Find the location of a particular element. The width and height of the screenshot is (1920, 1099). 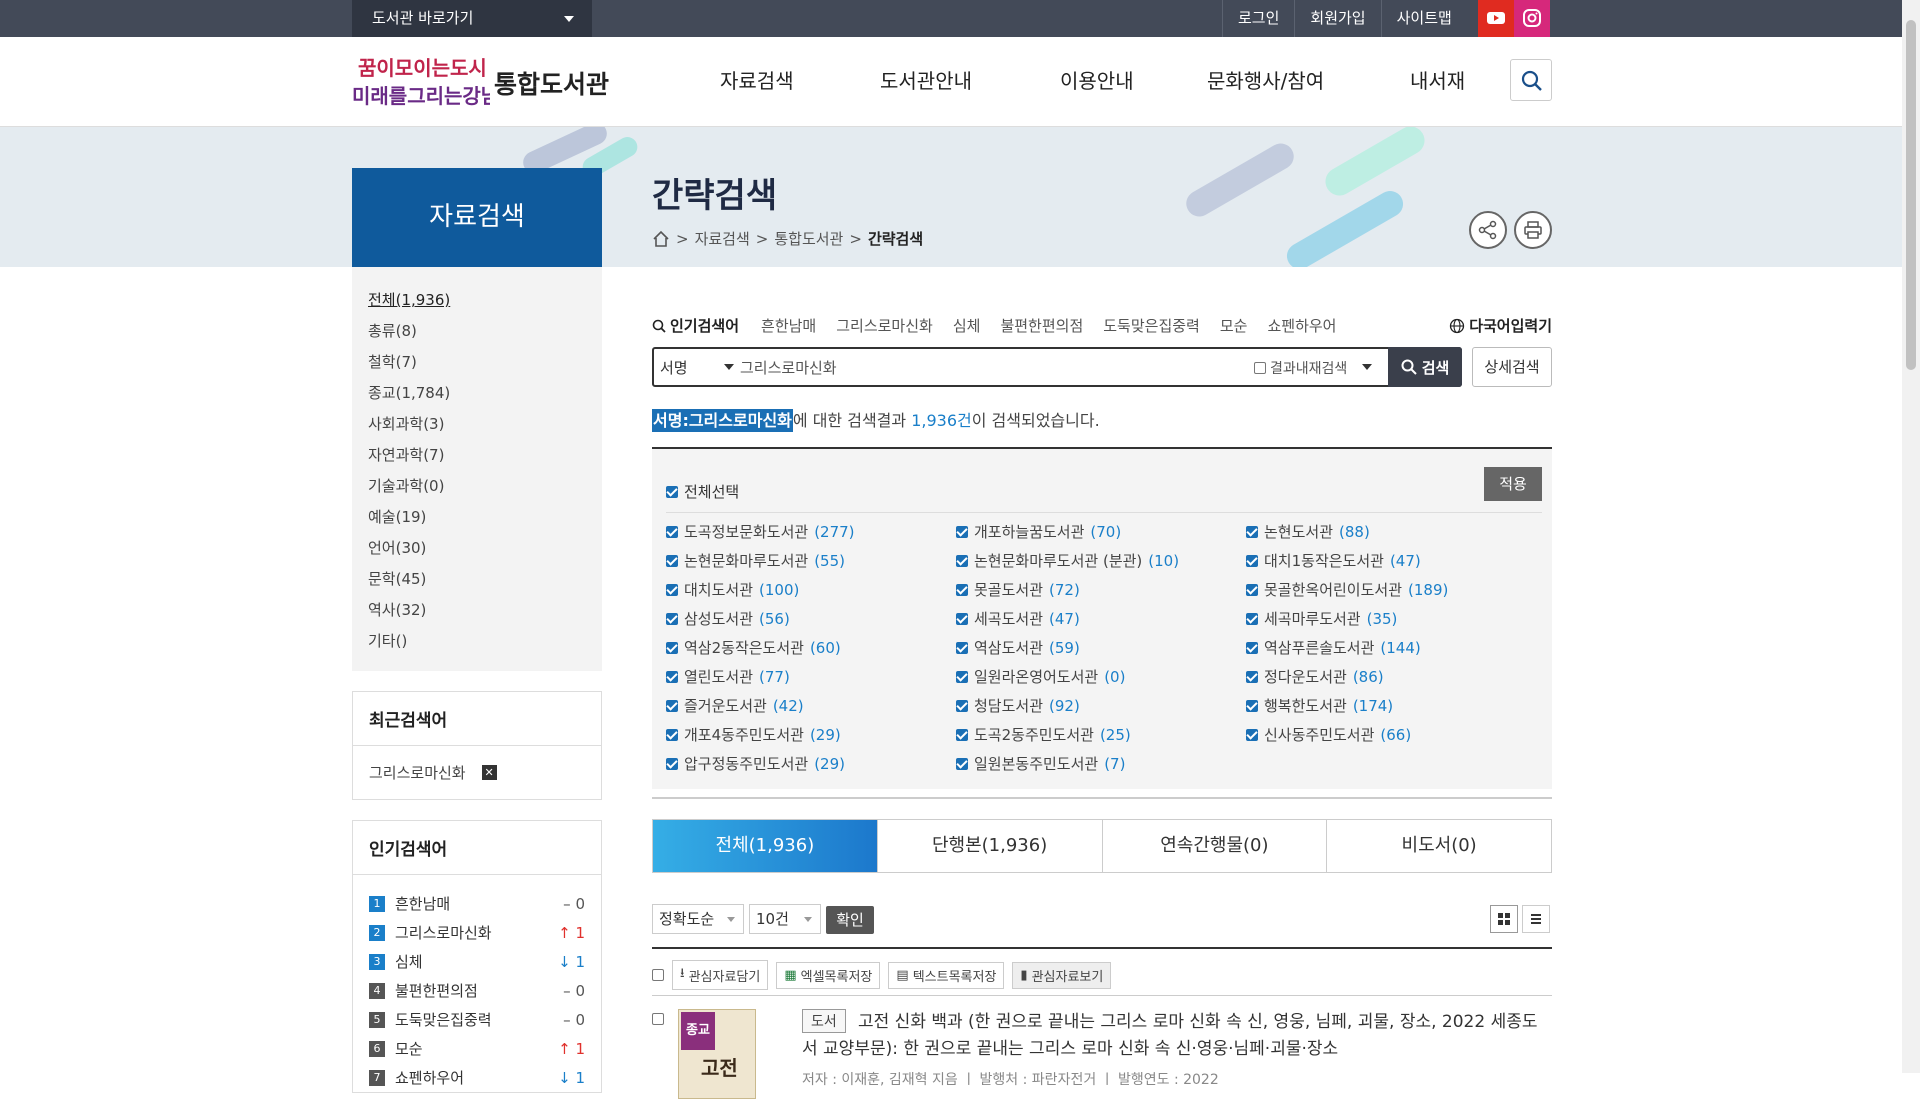

search-submit-button: 검색 is located at coordinates (1425, 367).